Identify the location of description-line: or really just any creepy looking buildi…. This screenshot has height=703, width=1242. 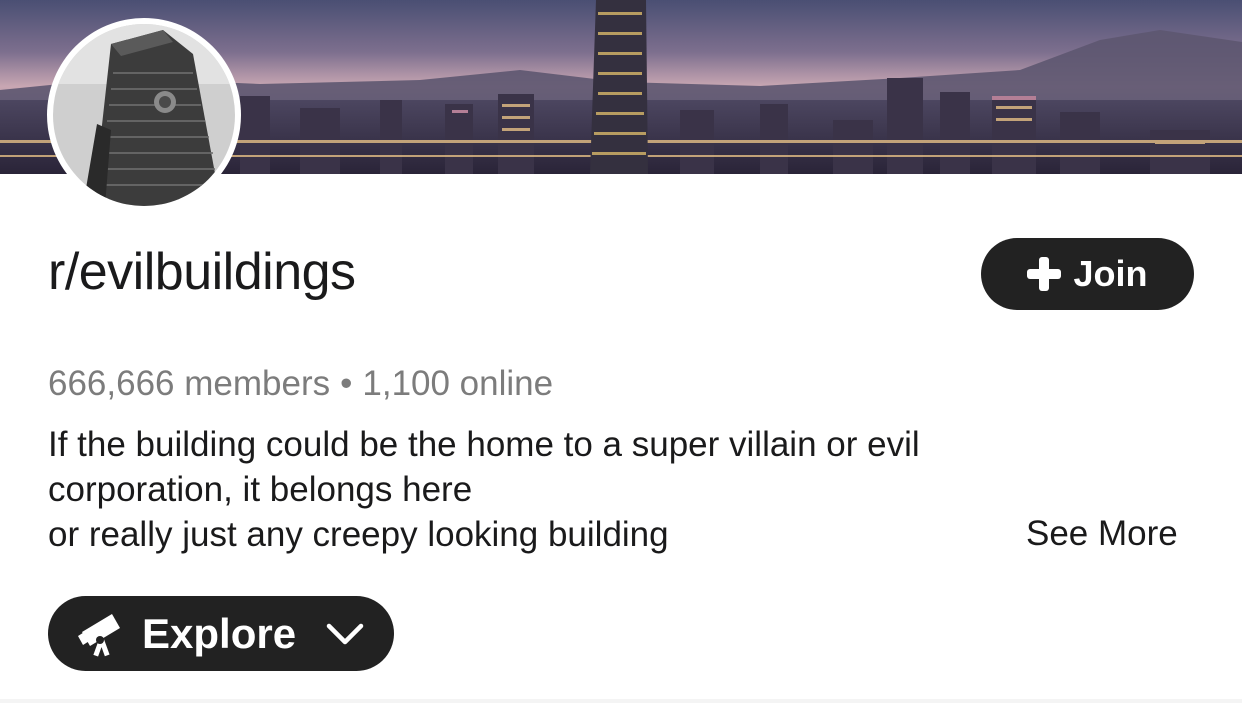
(358, 534).